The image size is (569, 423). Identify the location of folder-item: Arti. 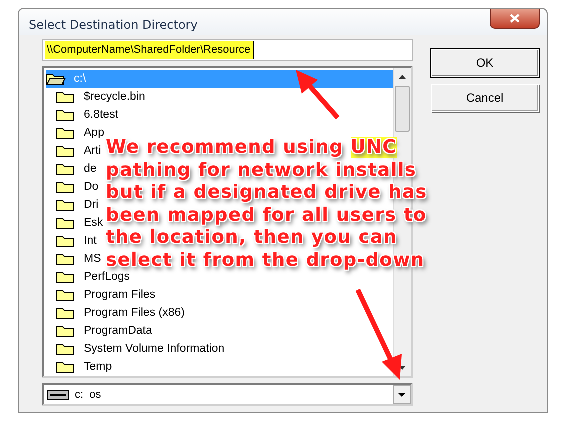
(75, 151).